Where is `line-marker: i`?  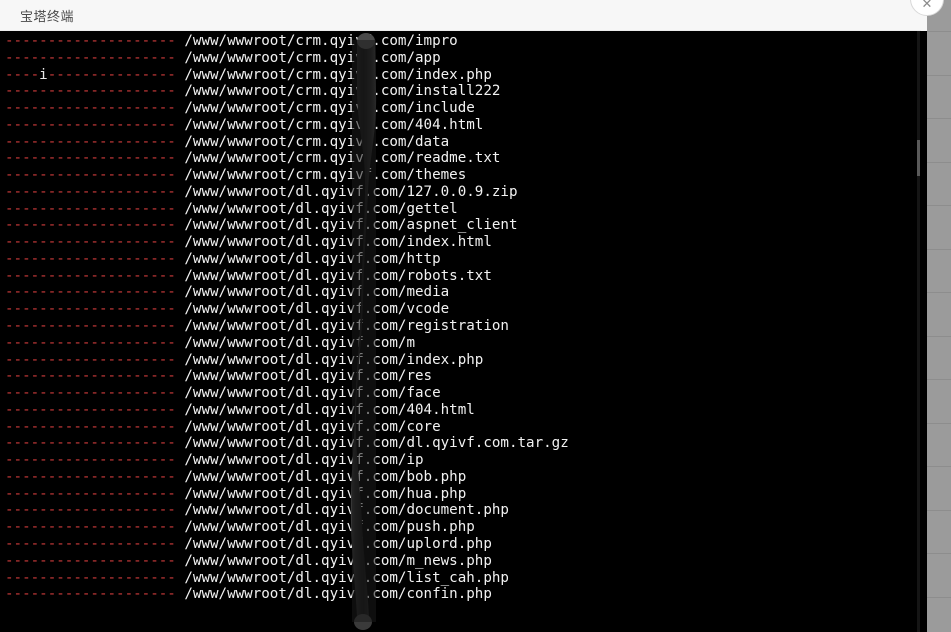
line-marker: i is located at coordinates (43, 74).